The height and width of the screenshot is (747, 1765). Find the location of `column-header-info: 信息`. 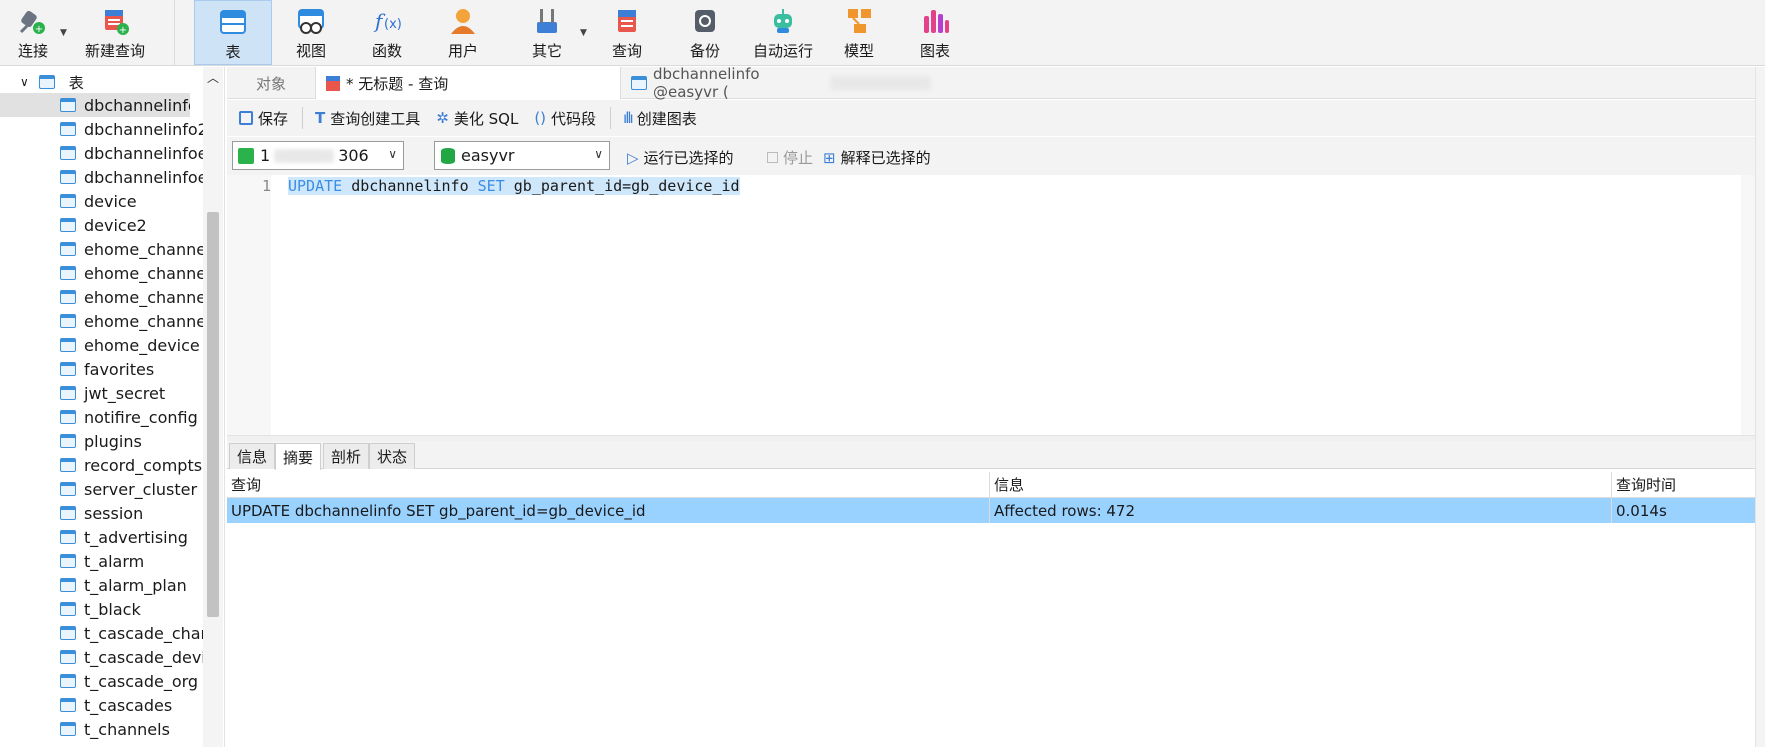

column-header-info: 信息 is located at coordinates (1301, 484).